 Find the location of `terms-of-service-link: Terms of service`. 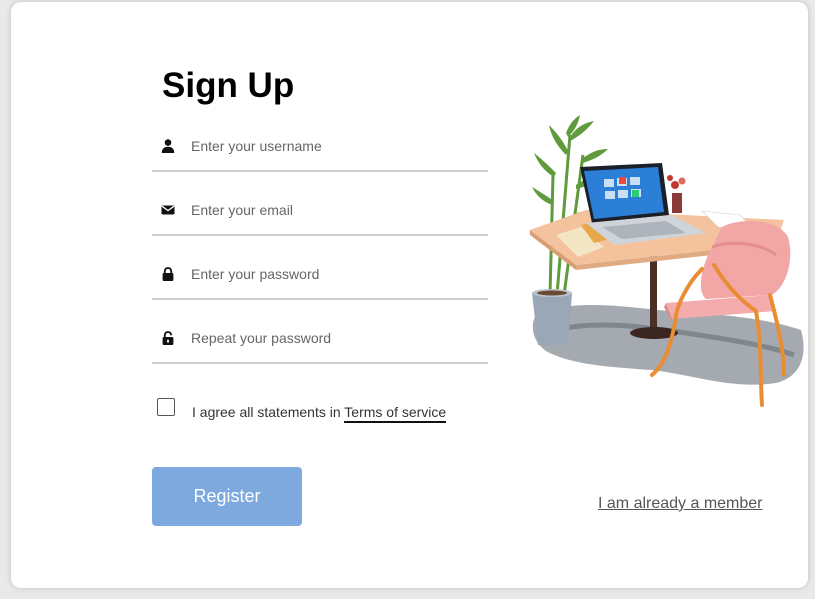

terms-of-service-link: Terms of service is located at coordinates (395, 413).